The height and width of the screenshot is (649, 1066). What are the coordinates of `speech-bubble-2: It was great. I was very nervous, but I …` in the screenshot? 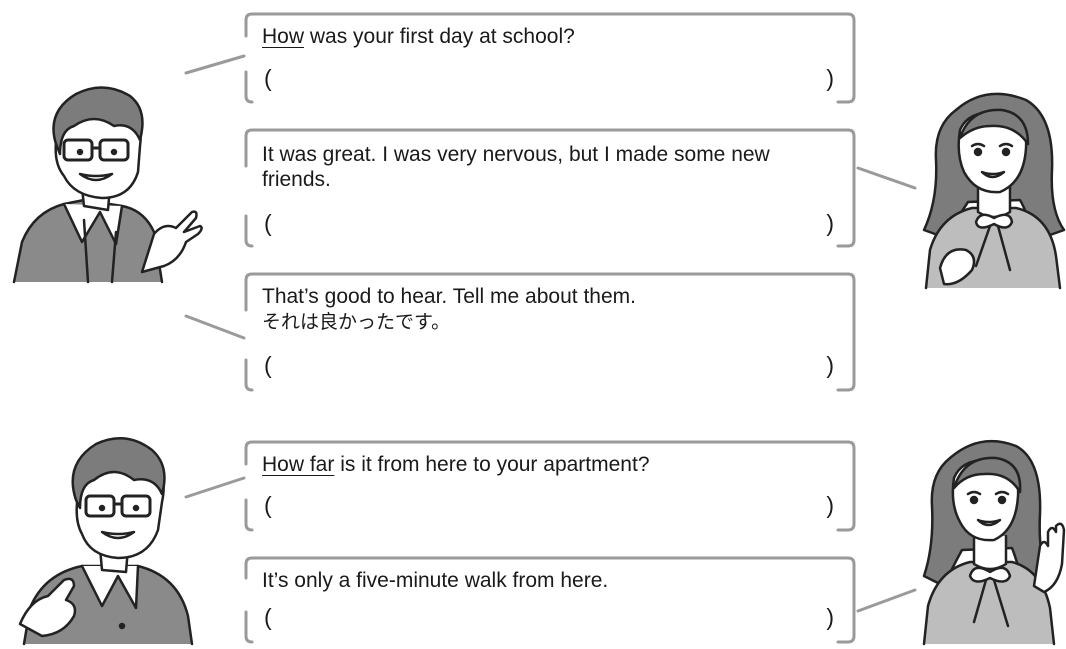 It's located at (550, 187).